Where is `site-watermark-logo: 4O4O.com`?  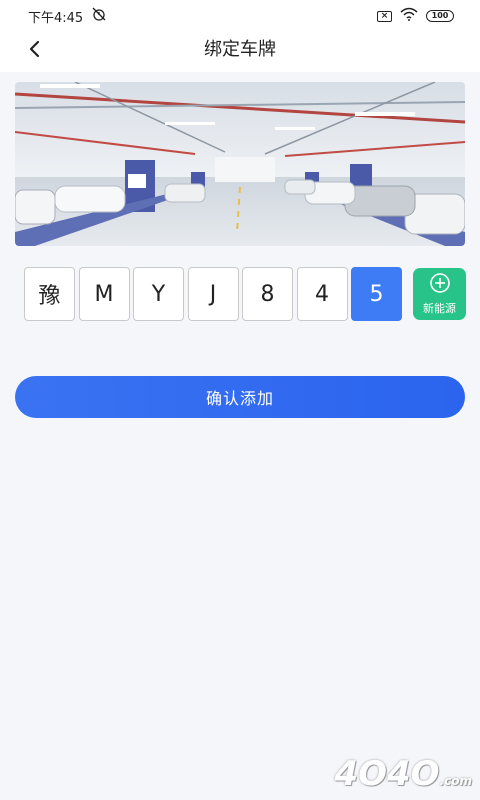 site-watermark-logo: 4O4O.com is located at coordinates (403, 774).